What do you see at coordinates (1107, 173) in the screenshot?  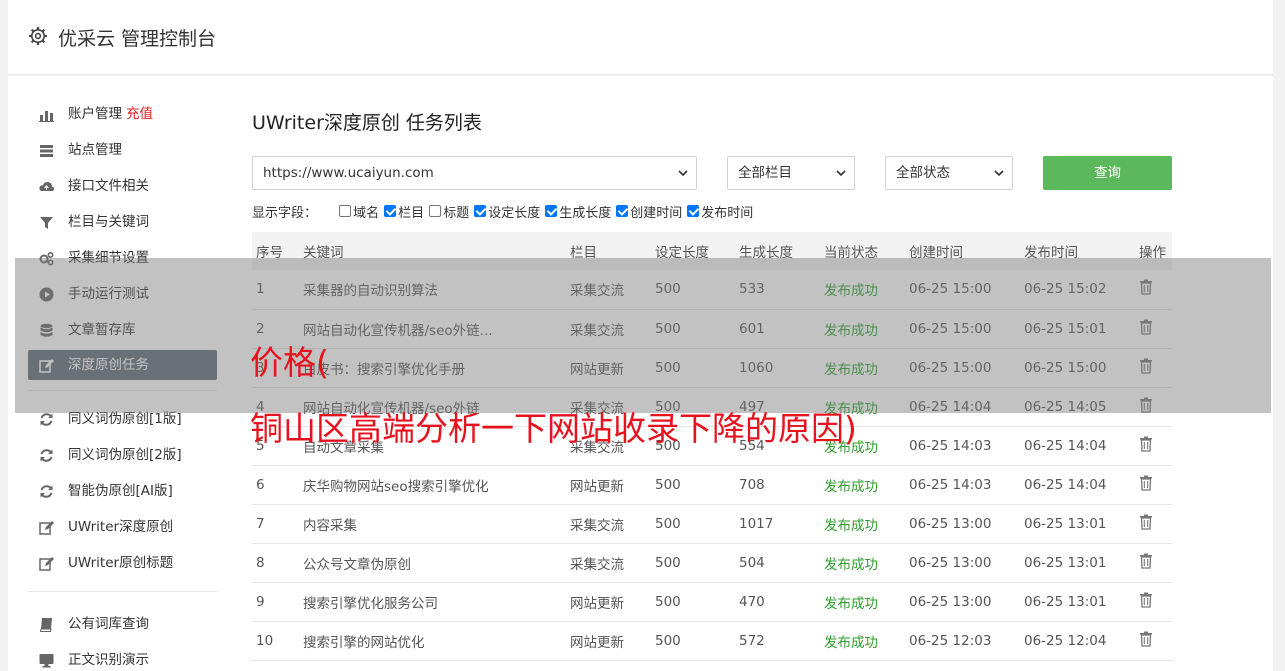 I see `query-button: 查询` at bounding box center [1107, 173].